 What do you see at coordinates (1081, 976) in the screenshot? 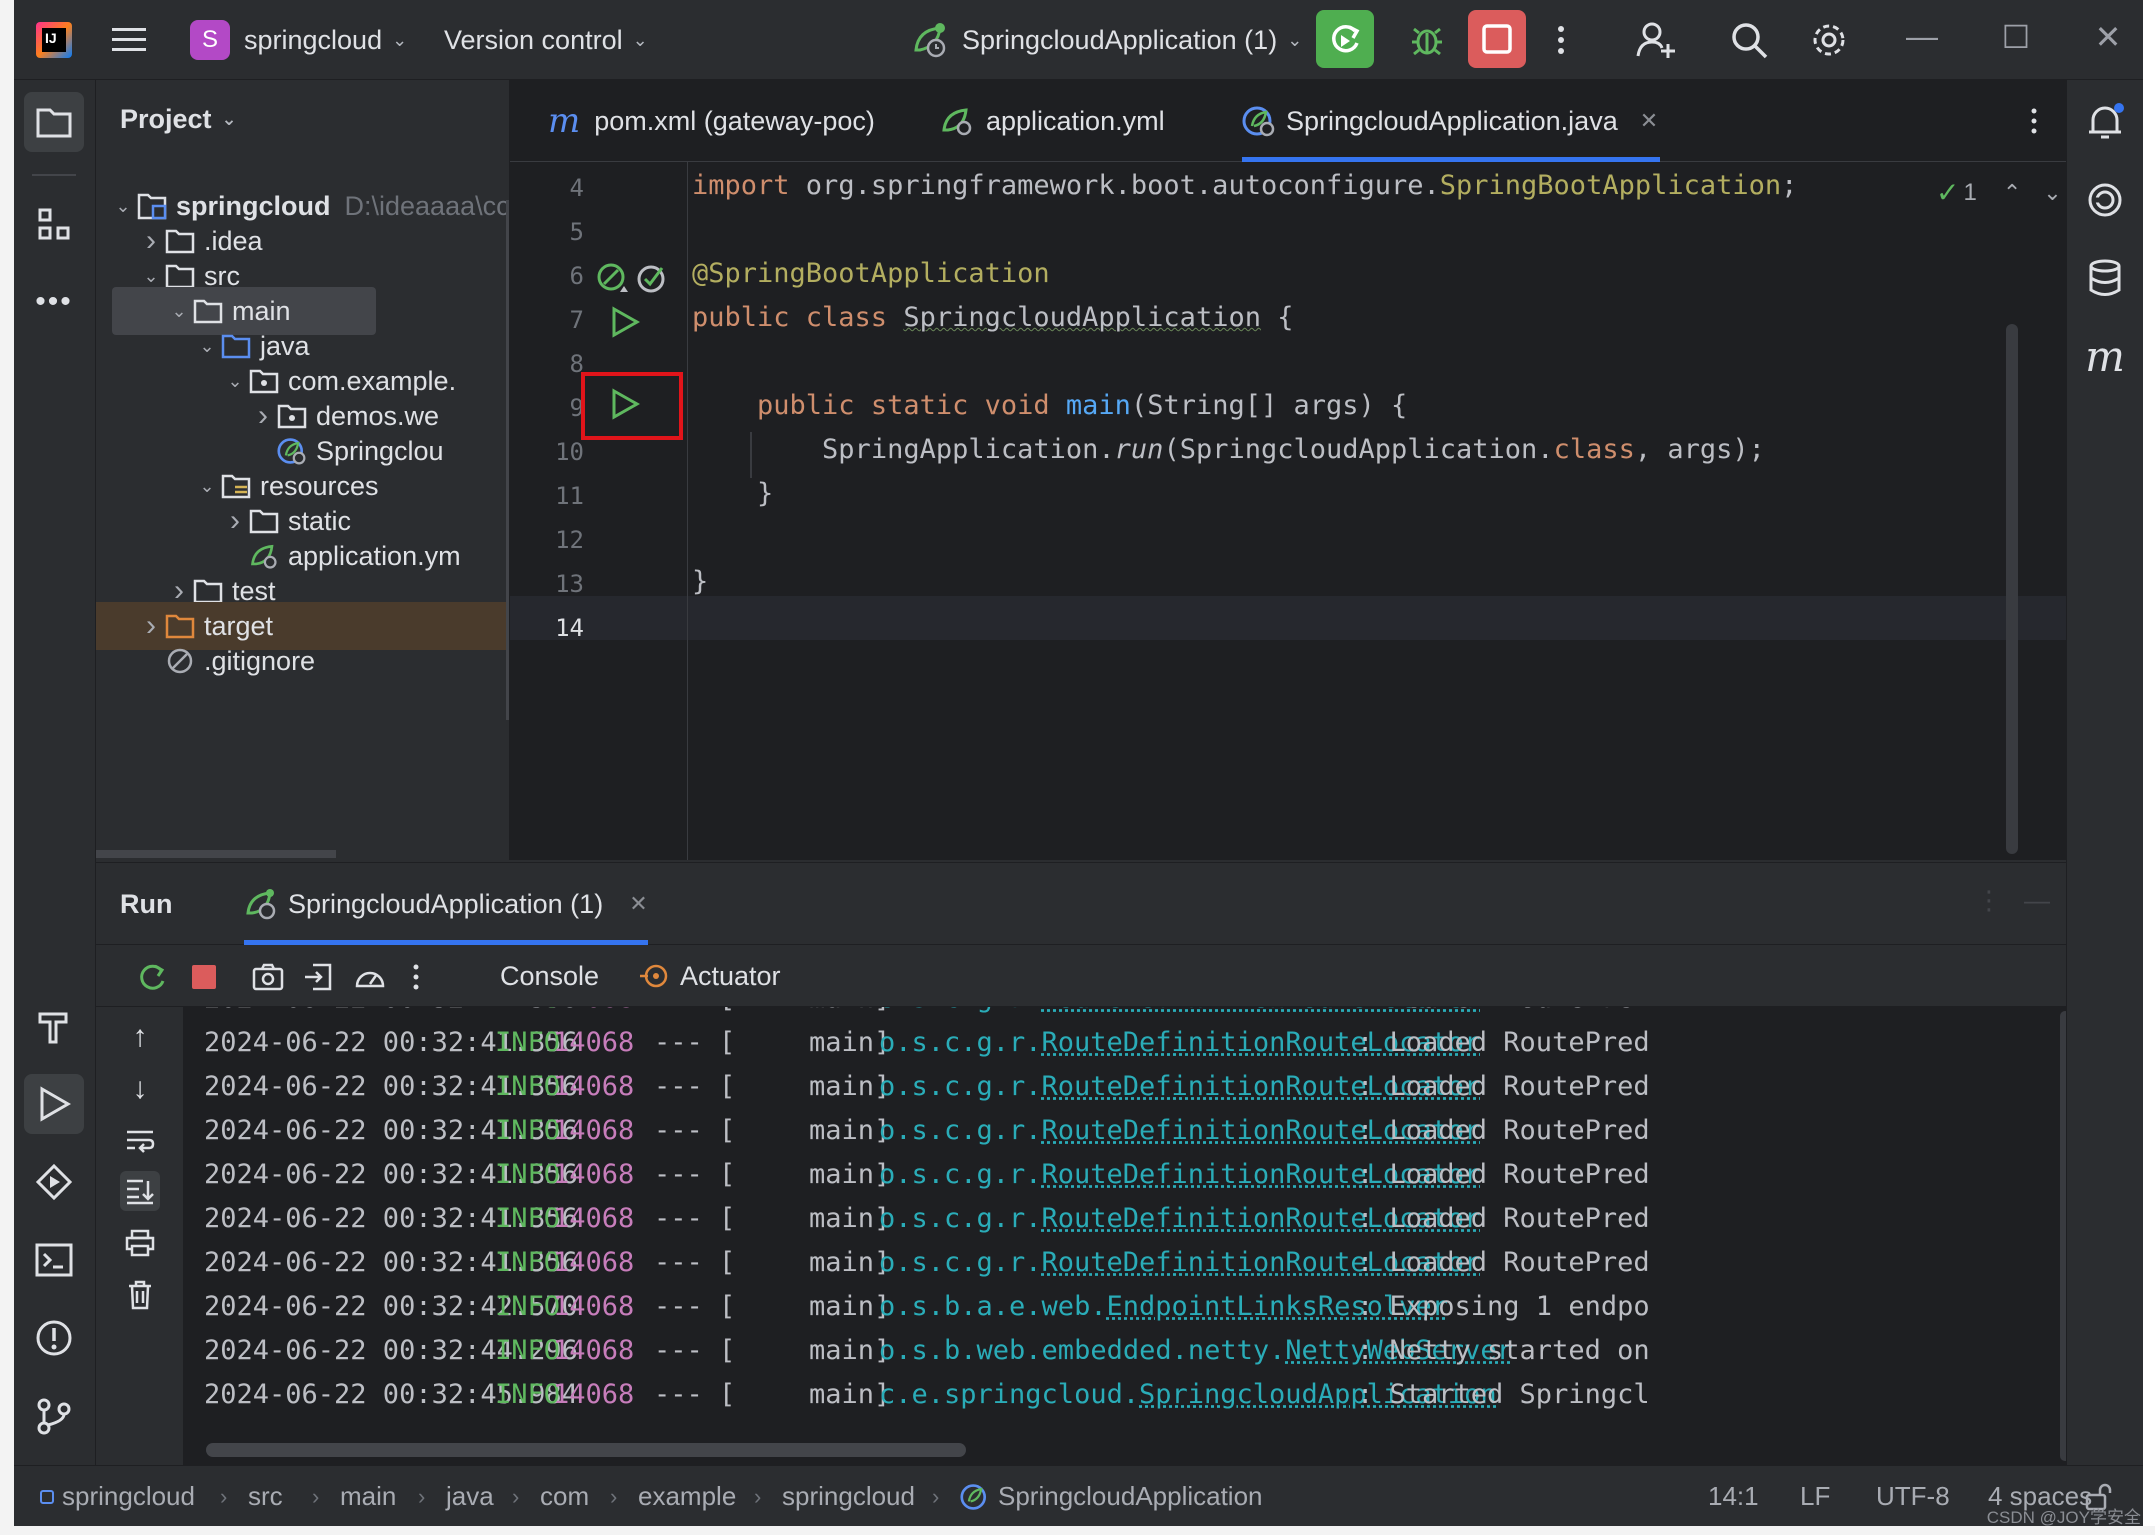
I see `run-toolbar: Console Actuator` at bounding box center [1081, 976].